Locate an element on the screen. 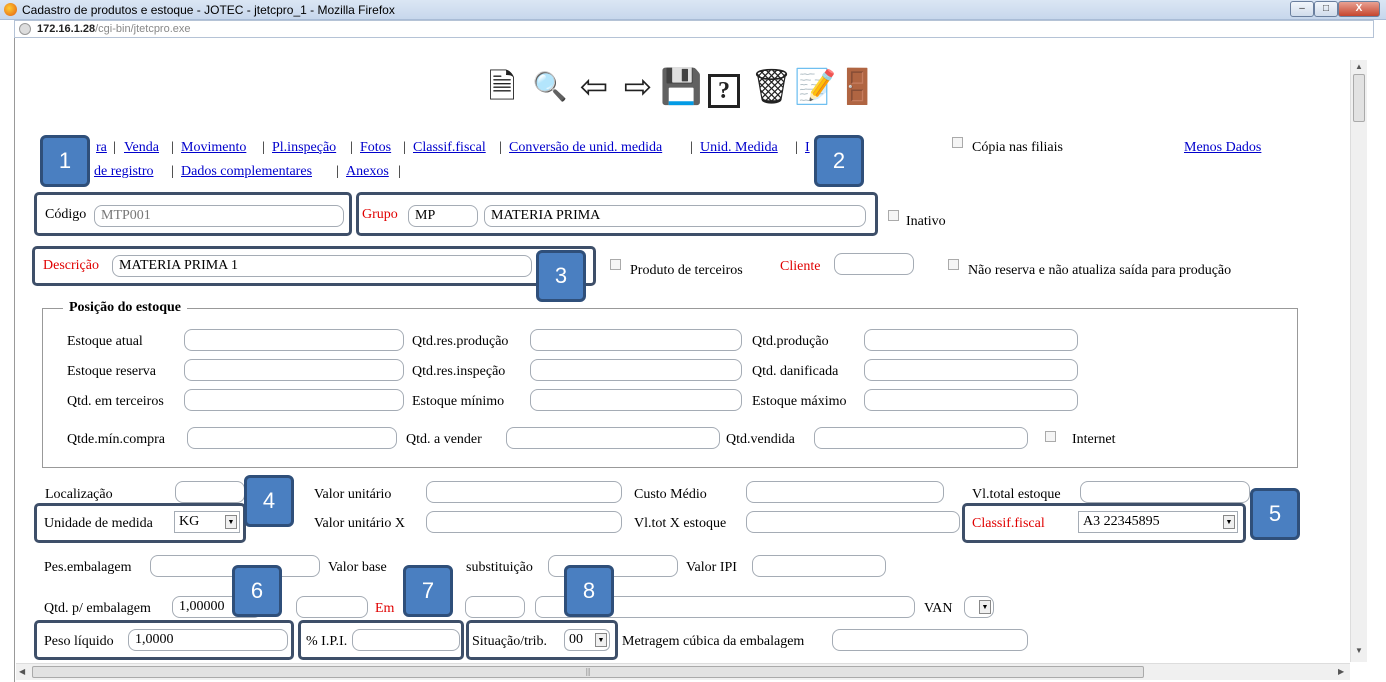 This screenshot has width=1386, height=682. step-badge-4: 4 is located at coordinates (269, 501).